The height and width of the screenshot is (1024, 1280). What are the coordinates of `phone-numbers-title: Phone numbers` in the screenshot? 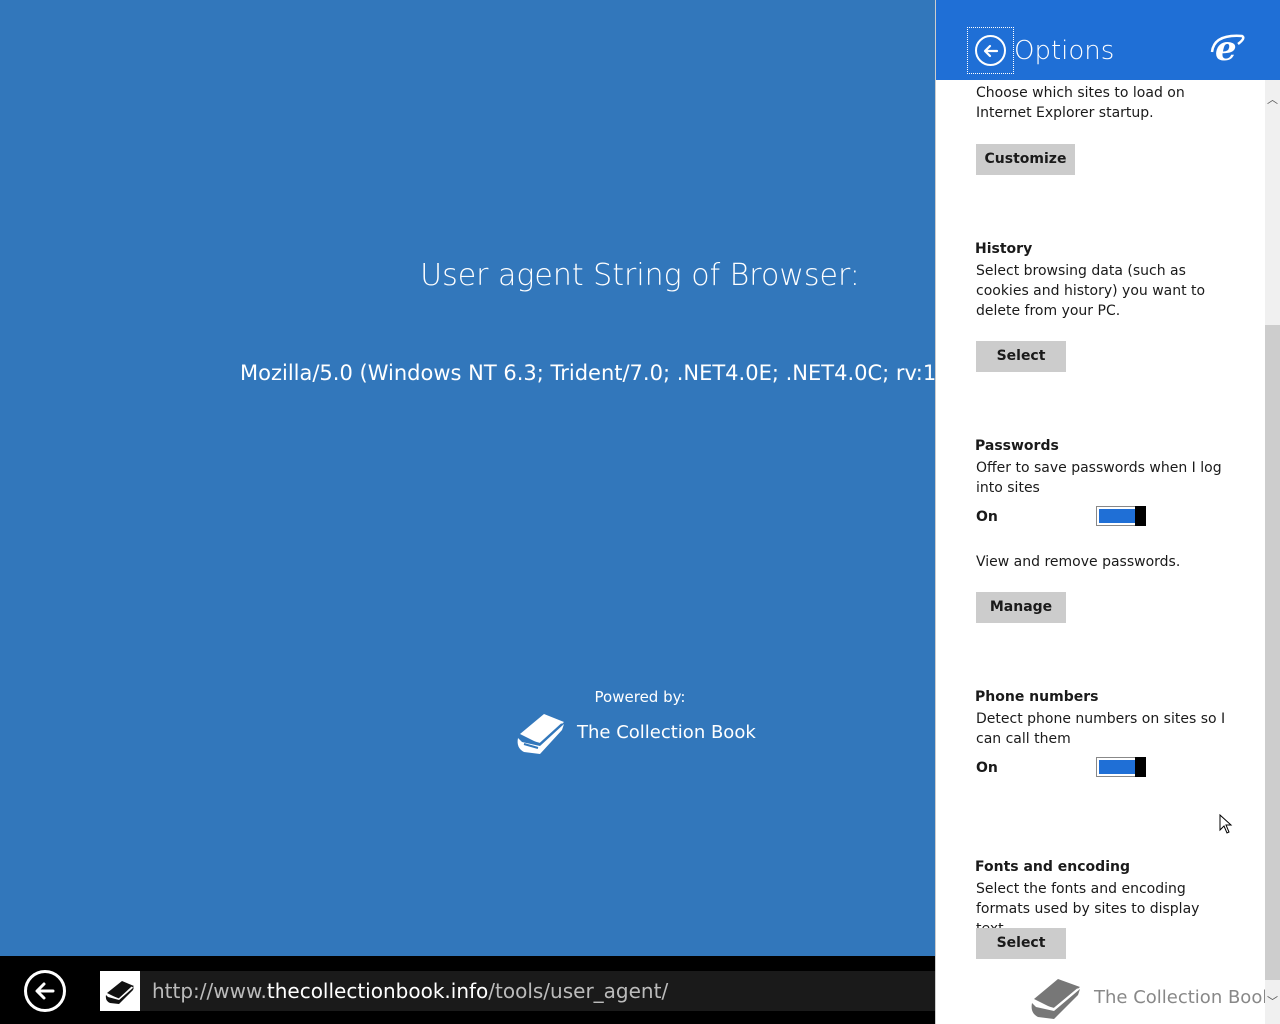 It's located at (1037, 697).